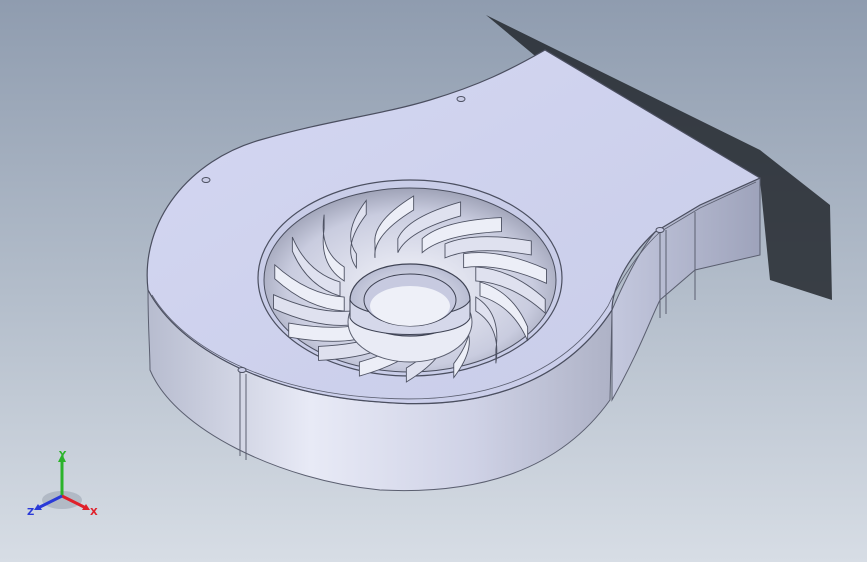 This screenshot has width=867, height=562. I want to click on y-axis-label: Y, so click(62, 455).